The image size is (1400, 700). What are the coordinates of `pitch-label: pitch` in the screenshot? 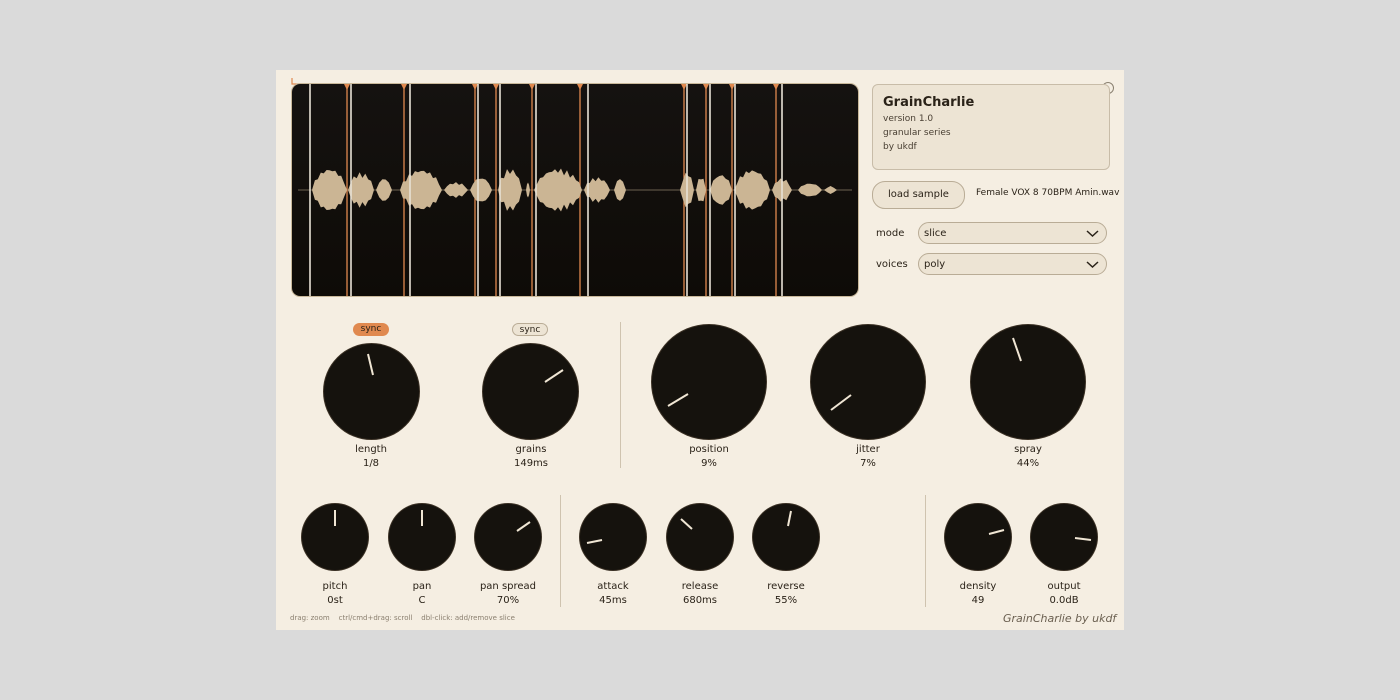 It's located at (335, 586).